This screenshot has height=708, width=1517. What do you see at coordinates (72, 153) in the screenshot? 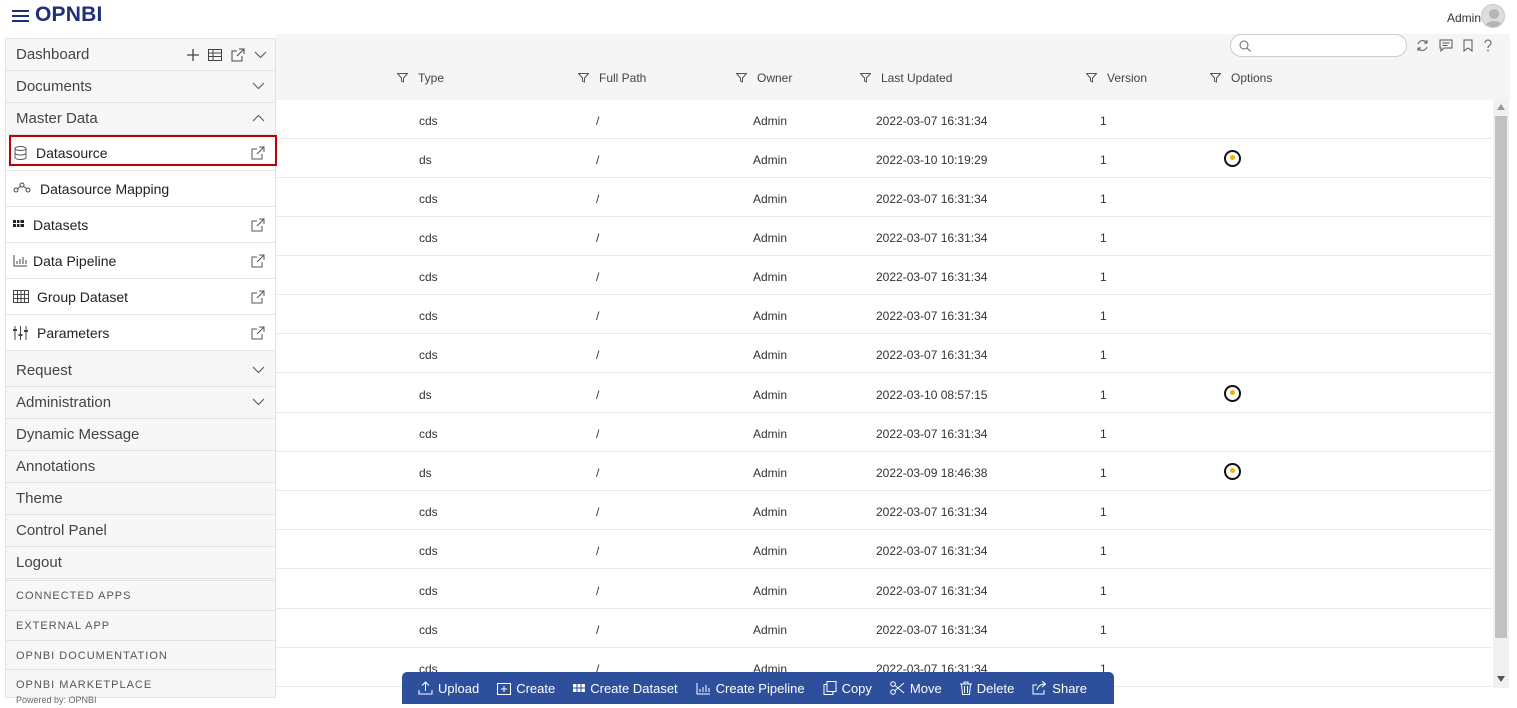
I see `sidebar-subitem-label: Datasource` at bounding box center [72, 153].